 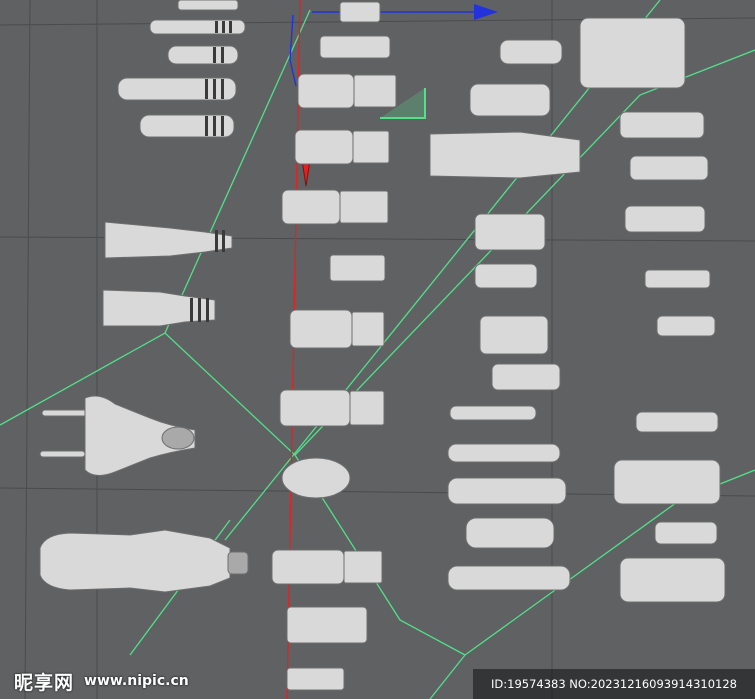 I want to click on watermark-id: ID:19574383 NO:20231216093914310128, so click(x=614, y=684).